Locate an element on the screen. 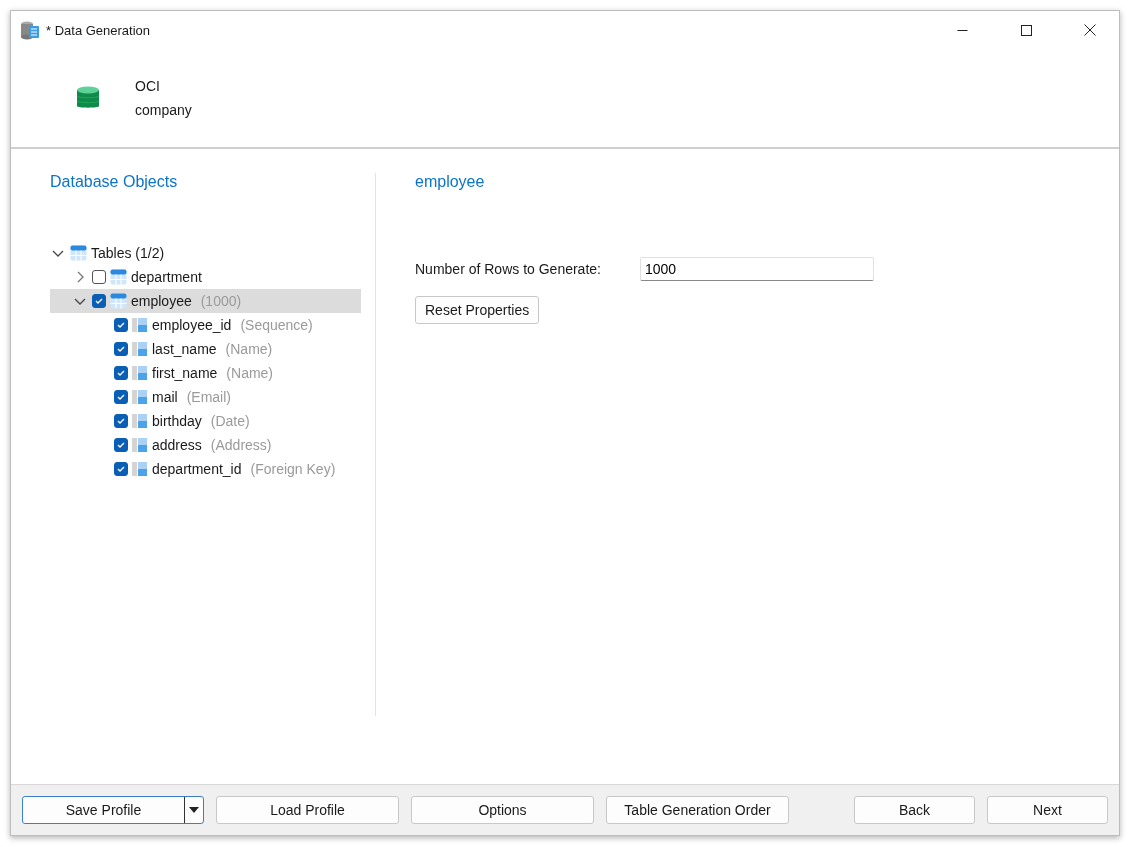 Image resolution: width=1131 pixels, height=847 pixels. tree-item-detail: (Date) is located at coordinates (230, 421).